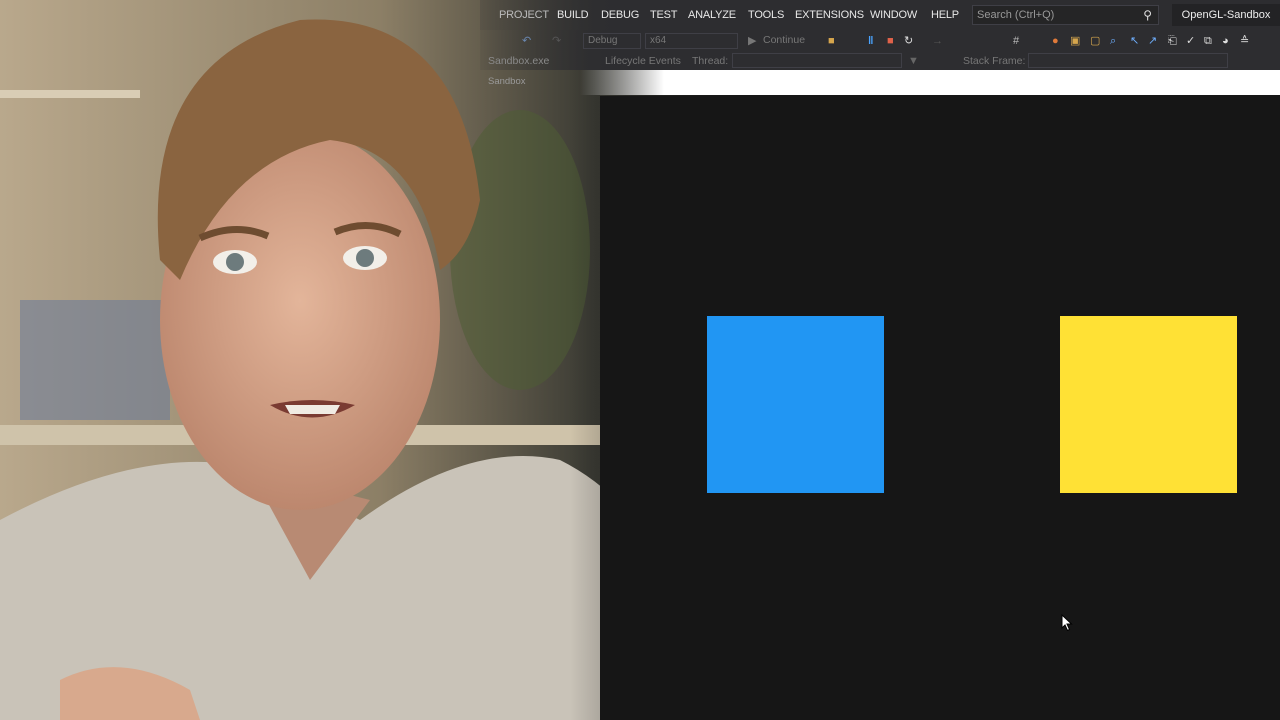  What do you see at coordinates (1152, 41) in the screenshot?
I see `arrow-right-icon: ↗` at bounding box center [1152, 41].